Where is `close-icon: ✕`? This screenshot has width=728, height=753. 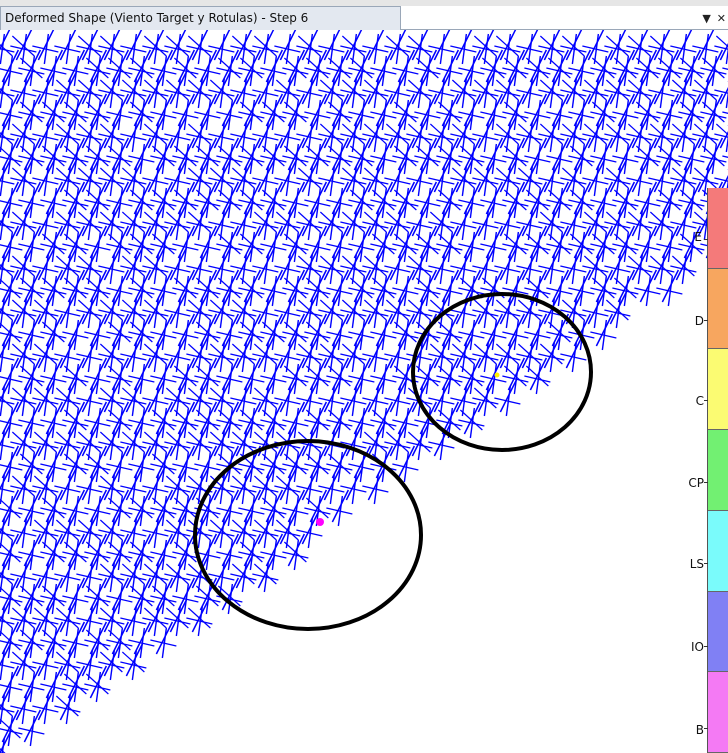
close-icon: ✕ is located at coordinates (721, 18).